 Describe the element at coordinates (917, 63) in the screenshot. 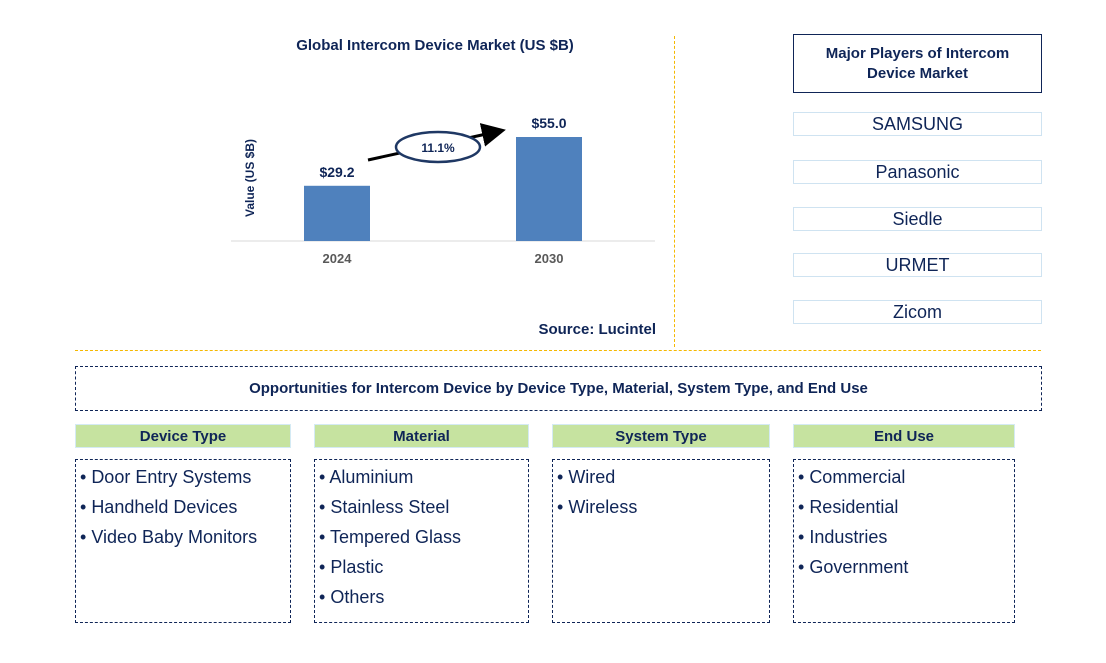

I see `players-title: Major Players of Intercom Device Market` at that location.